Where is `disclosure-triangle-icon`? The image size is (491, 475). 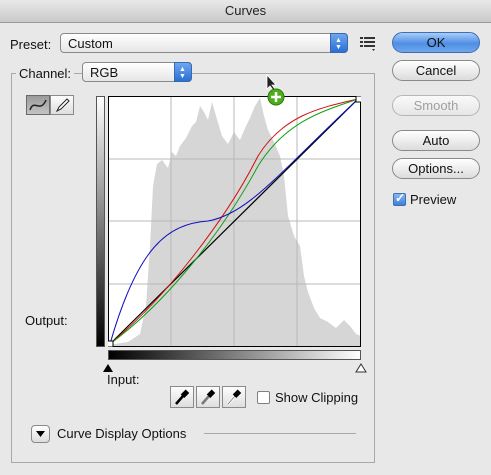 disclosure-triangle-icon is located at coordinates (40, 434).